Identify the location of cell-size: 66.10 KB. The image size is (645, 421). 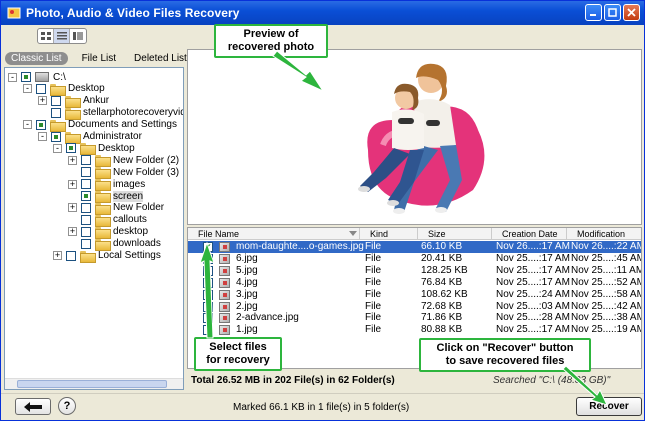
(442, 246).